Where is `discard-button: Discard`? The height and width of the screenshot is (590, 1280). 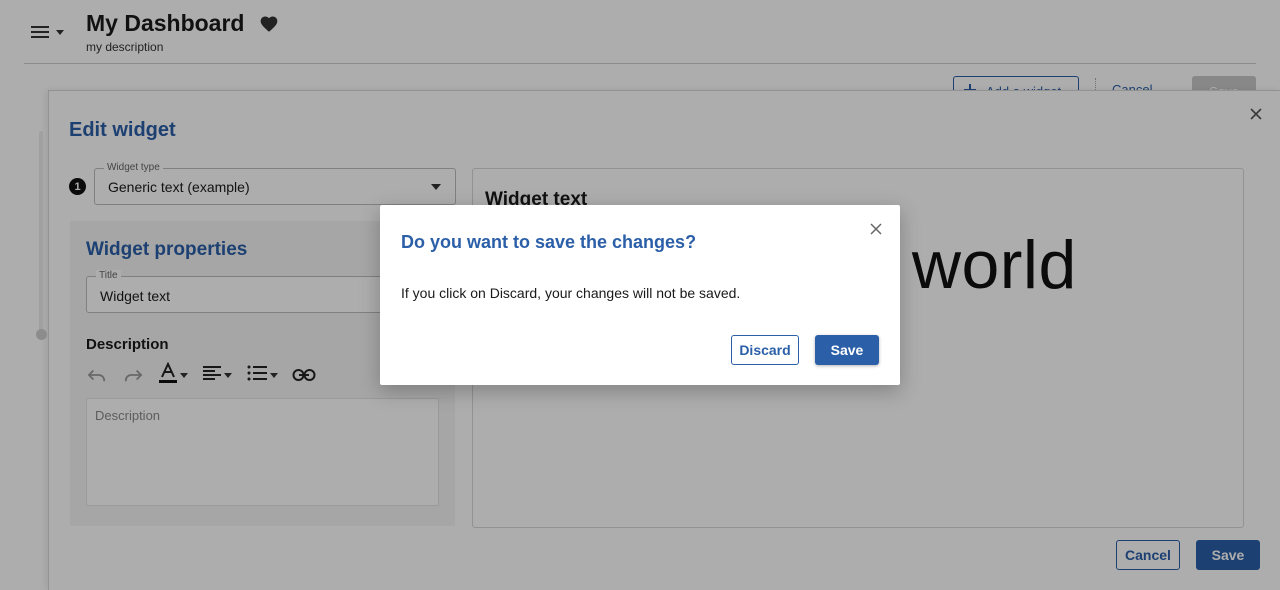 discard-button: Discard is located at coordinates (765, 350).